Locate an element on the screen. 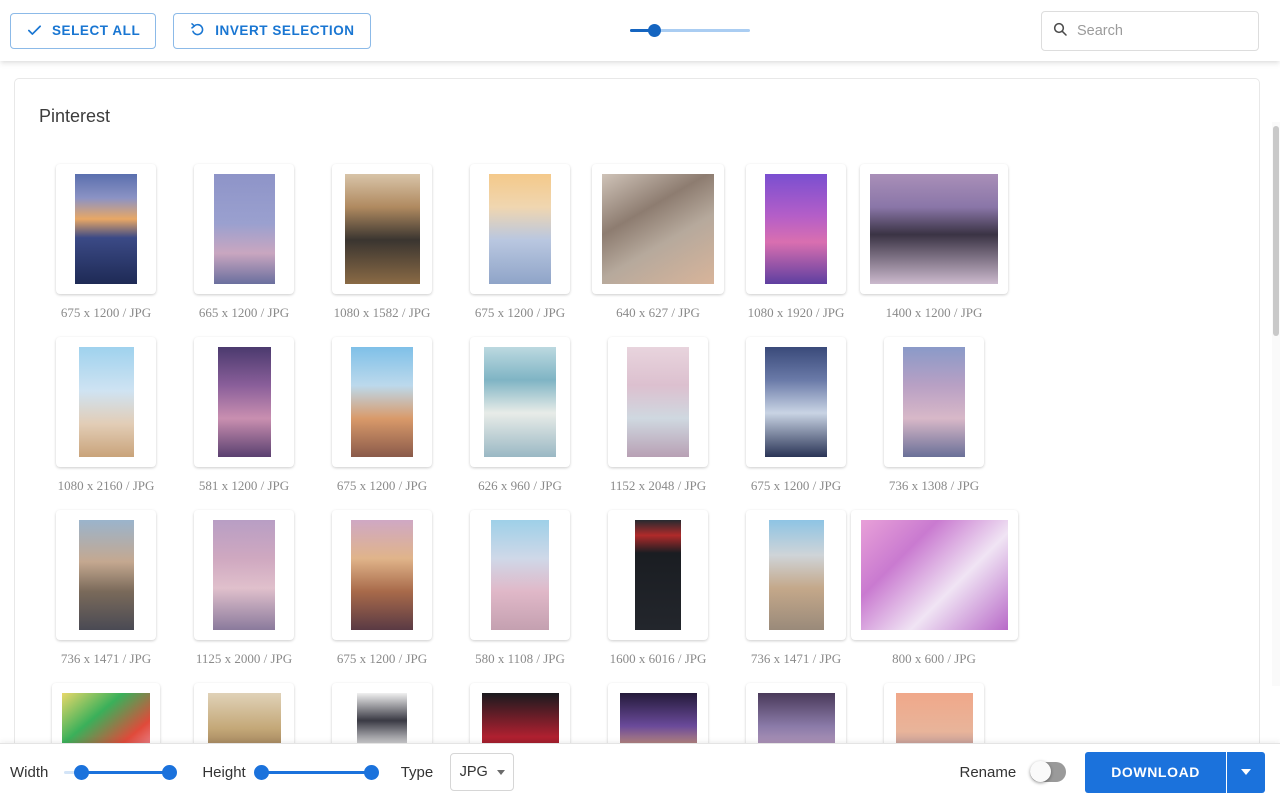 This screenshot has height=800, width=1280. width-slider-thumb-max is located at coordinates (170, 772).